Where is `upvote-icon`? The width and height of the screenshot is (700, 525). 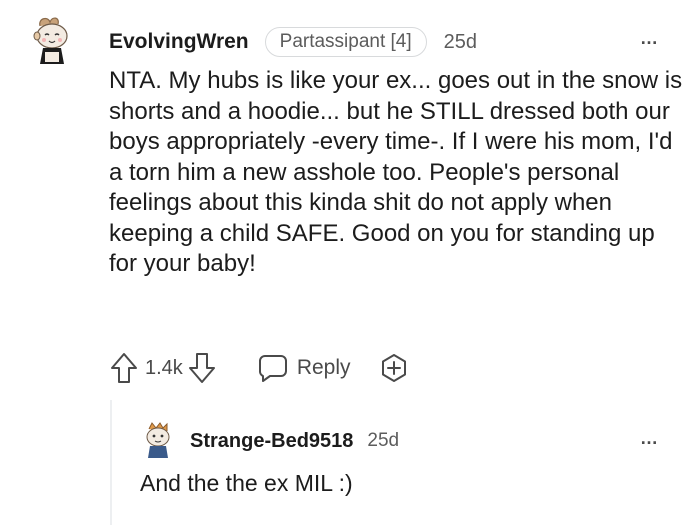
upvote-icon is located at coordinates (124, 368).